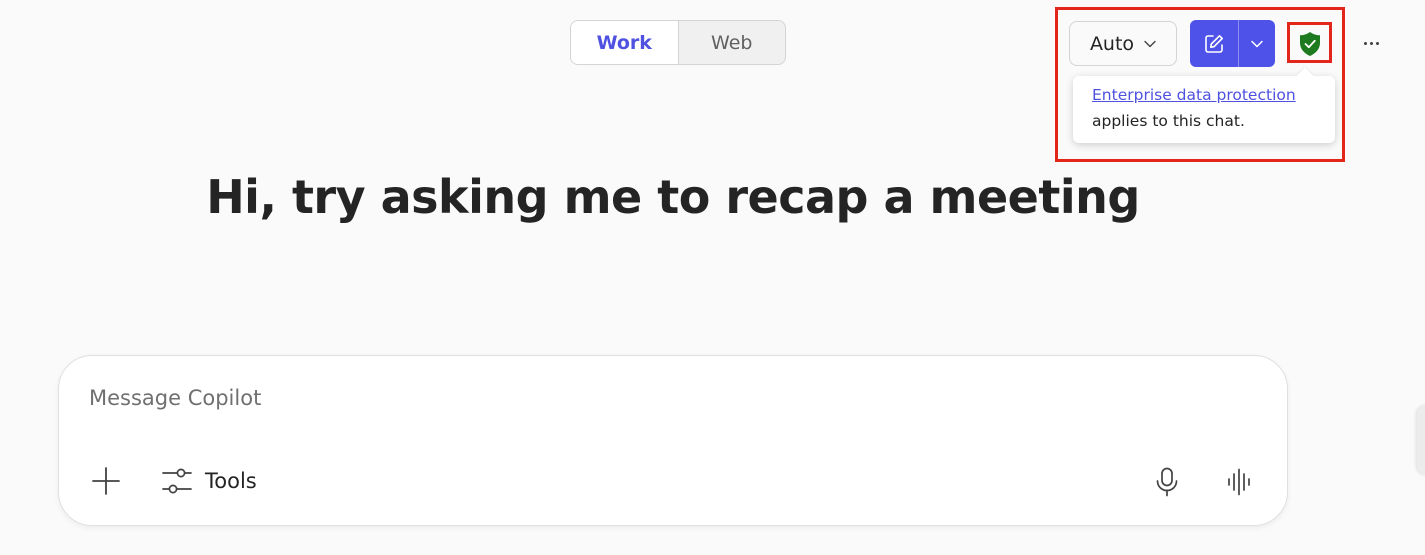 This screenshot has width=1425, height=555. What do you see at coordinates (673, 197) in the screenshot?
I see `greeting-heading: Hi, try asking me to recap a meeting` at bounding box center [673, 197].